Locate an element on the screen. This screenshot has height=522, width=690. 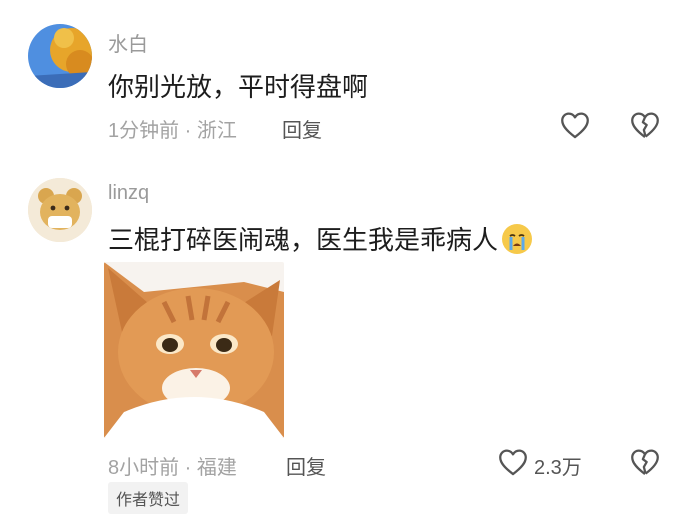
username: linzq is located at coordinates (128, 193).